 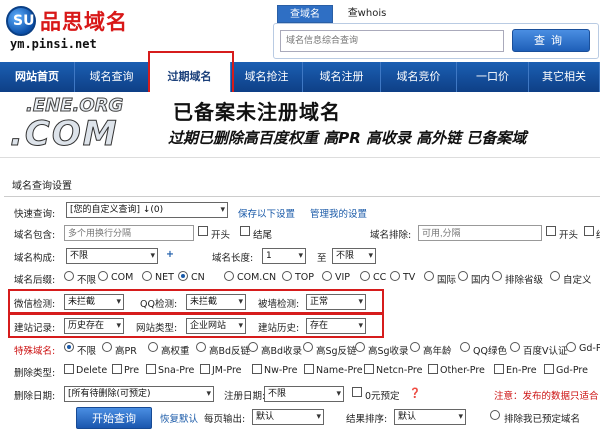 What do you see at coordinates (354, 256) in the screenshot?
I see `length-max-select: 不限` at bounding box center [354, 256].